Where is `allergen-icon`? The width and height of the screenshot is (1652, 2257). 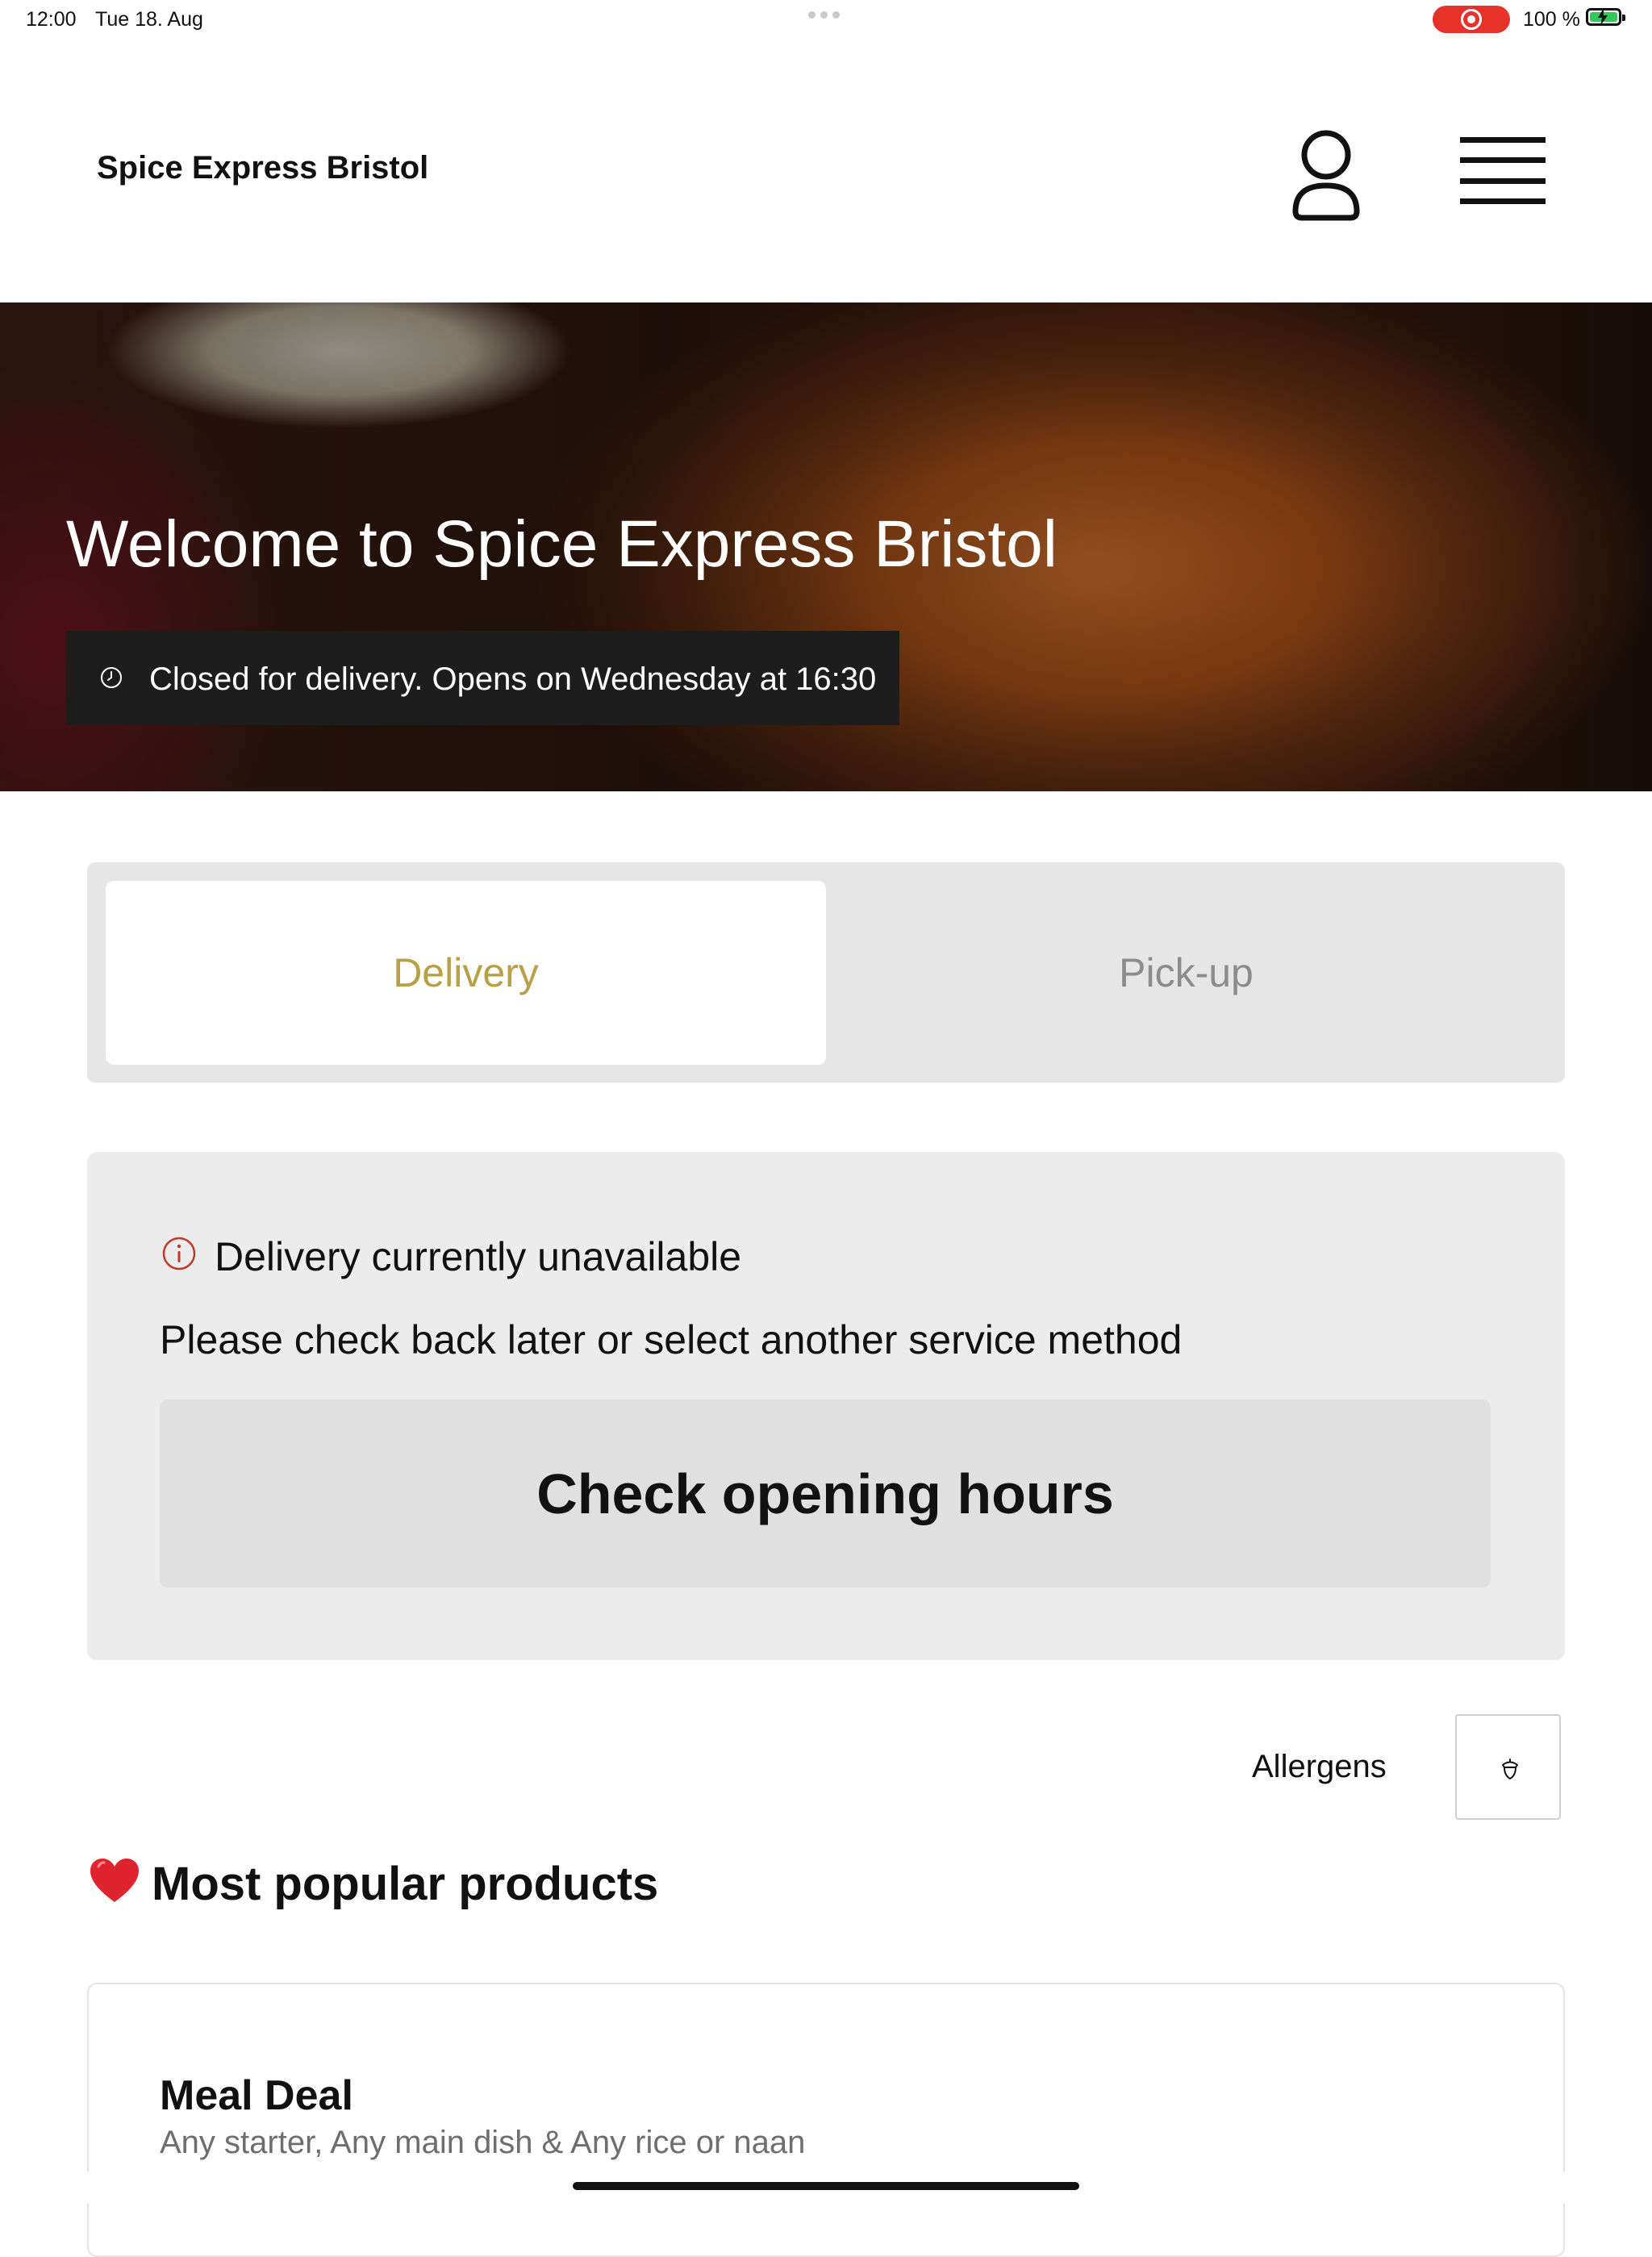 allergen-icon is located at coordinates (1510, 1769).